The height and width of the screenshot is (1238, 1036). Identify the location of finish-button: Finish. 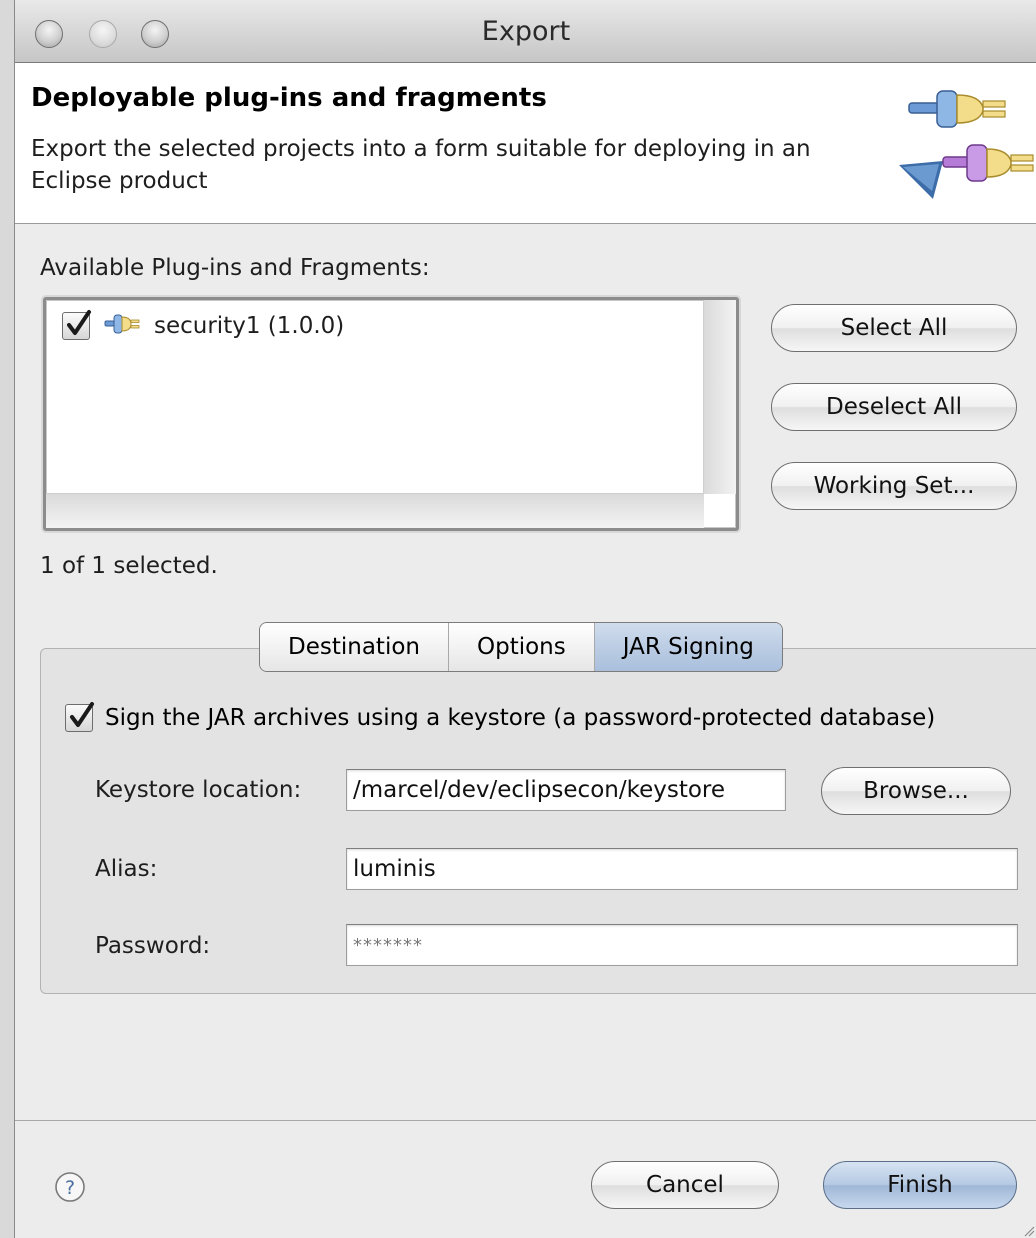
(920, 1185).